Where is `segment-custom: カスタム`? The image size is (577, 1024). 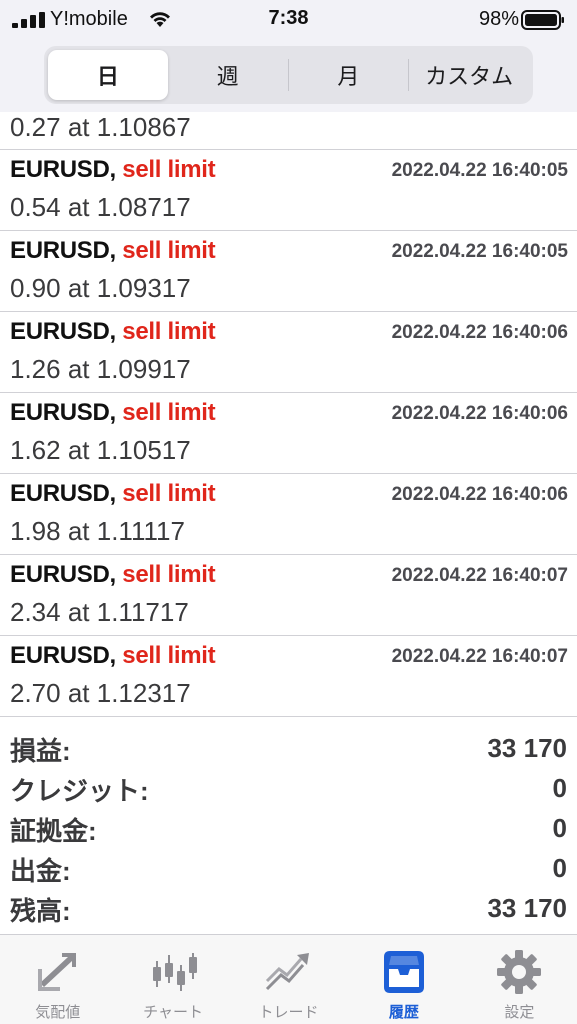 segment-custom: カスタム is located at coordinates (469, 75).